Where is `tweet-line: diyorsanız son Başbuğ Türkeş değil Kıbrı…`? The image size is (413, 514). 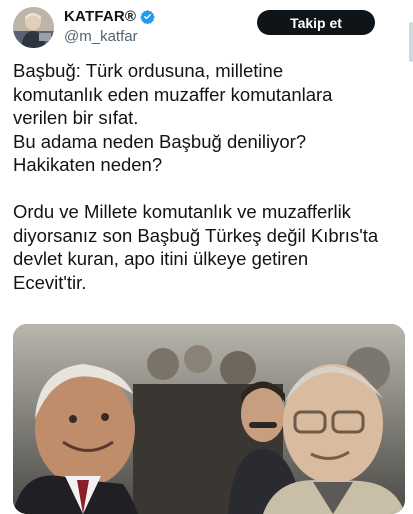
tweet-line: diyorsanız son Başbuğ Türkeş değil Kıbrı… is located at coordinates (196, 235).